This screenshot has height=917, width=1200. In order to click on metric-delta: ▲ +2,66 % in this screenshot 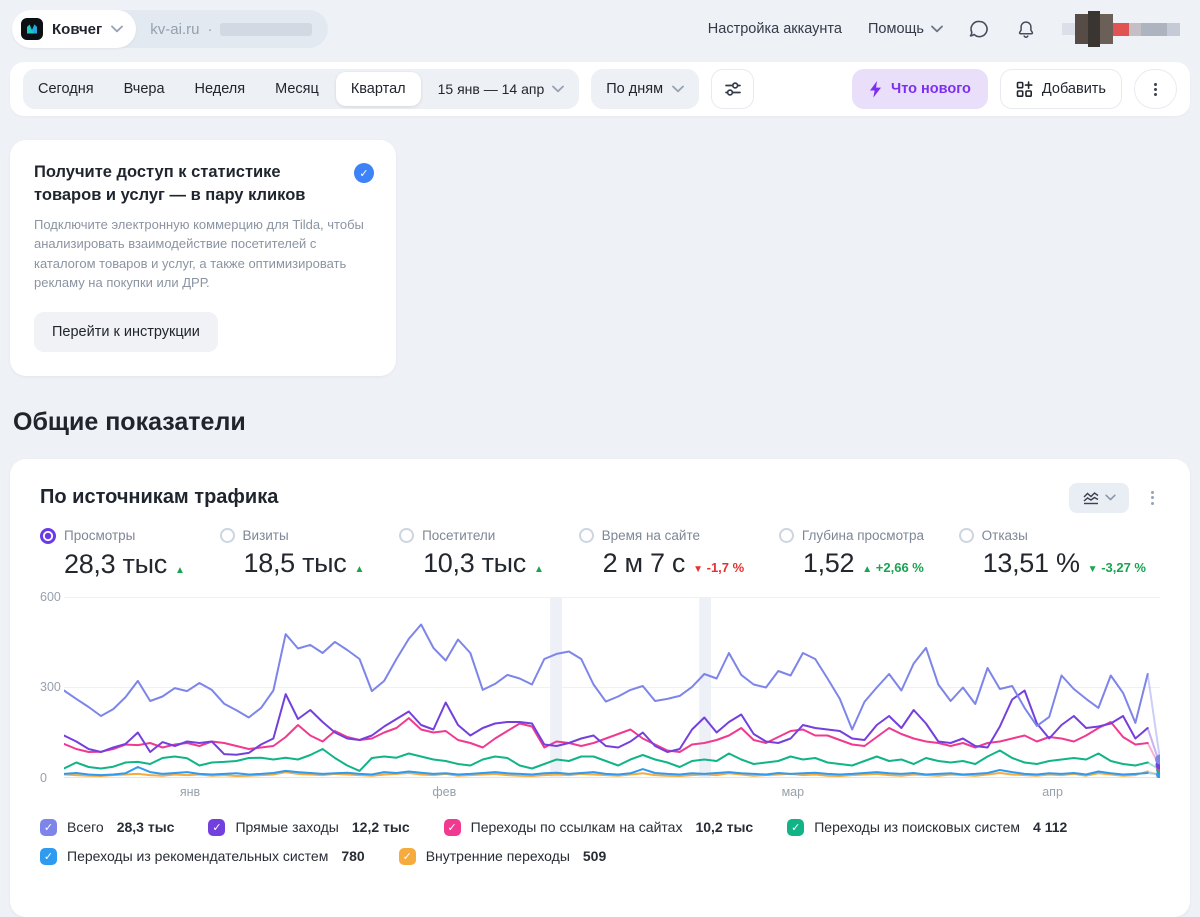, I will do `click(893, 567)`.